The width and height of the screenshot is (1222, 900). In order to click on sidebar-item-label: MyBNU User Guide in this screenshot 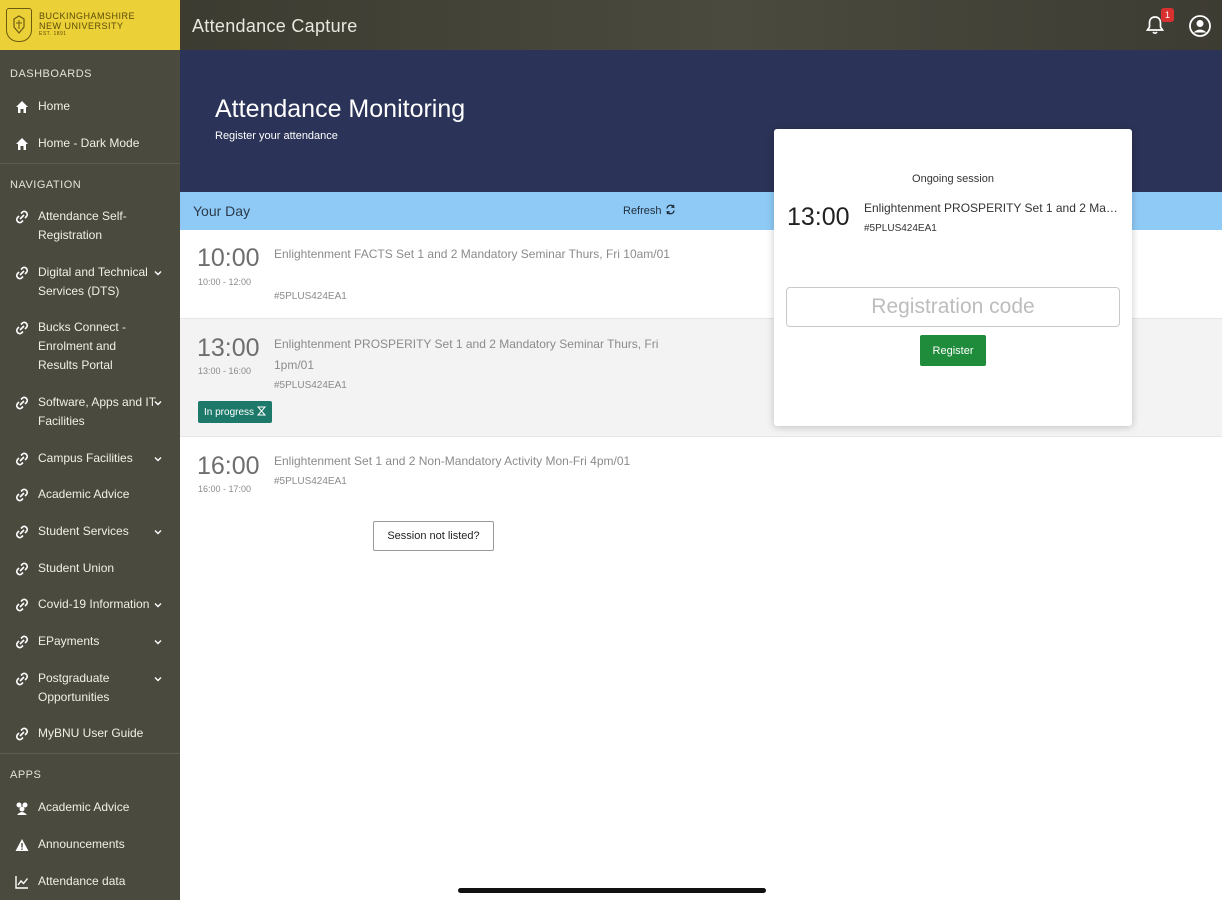, I will do `click(91, 733)`.